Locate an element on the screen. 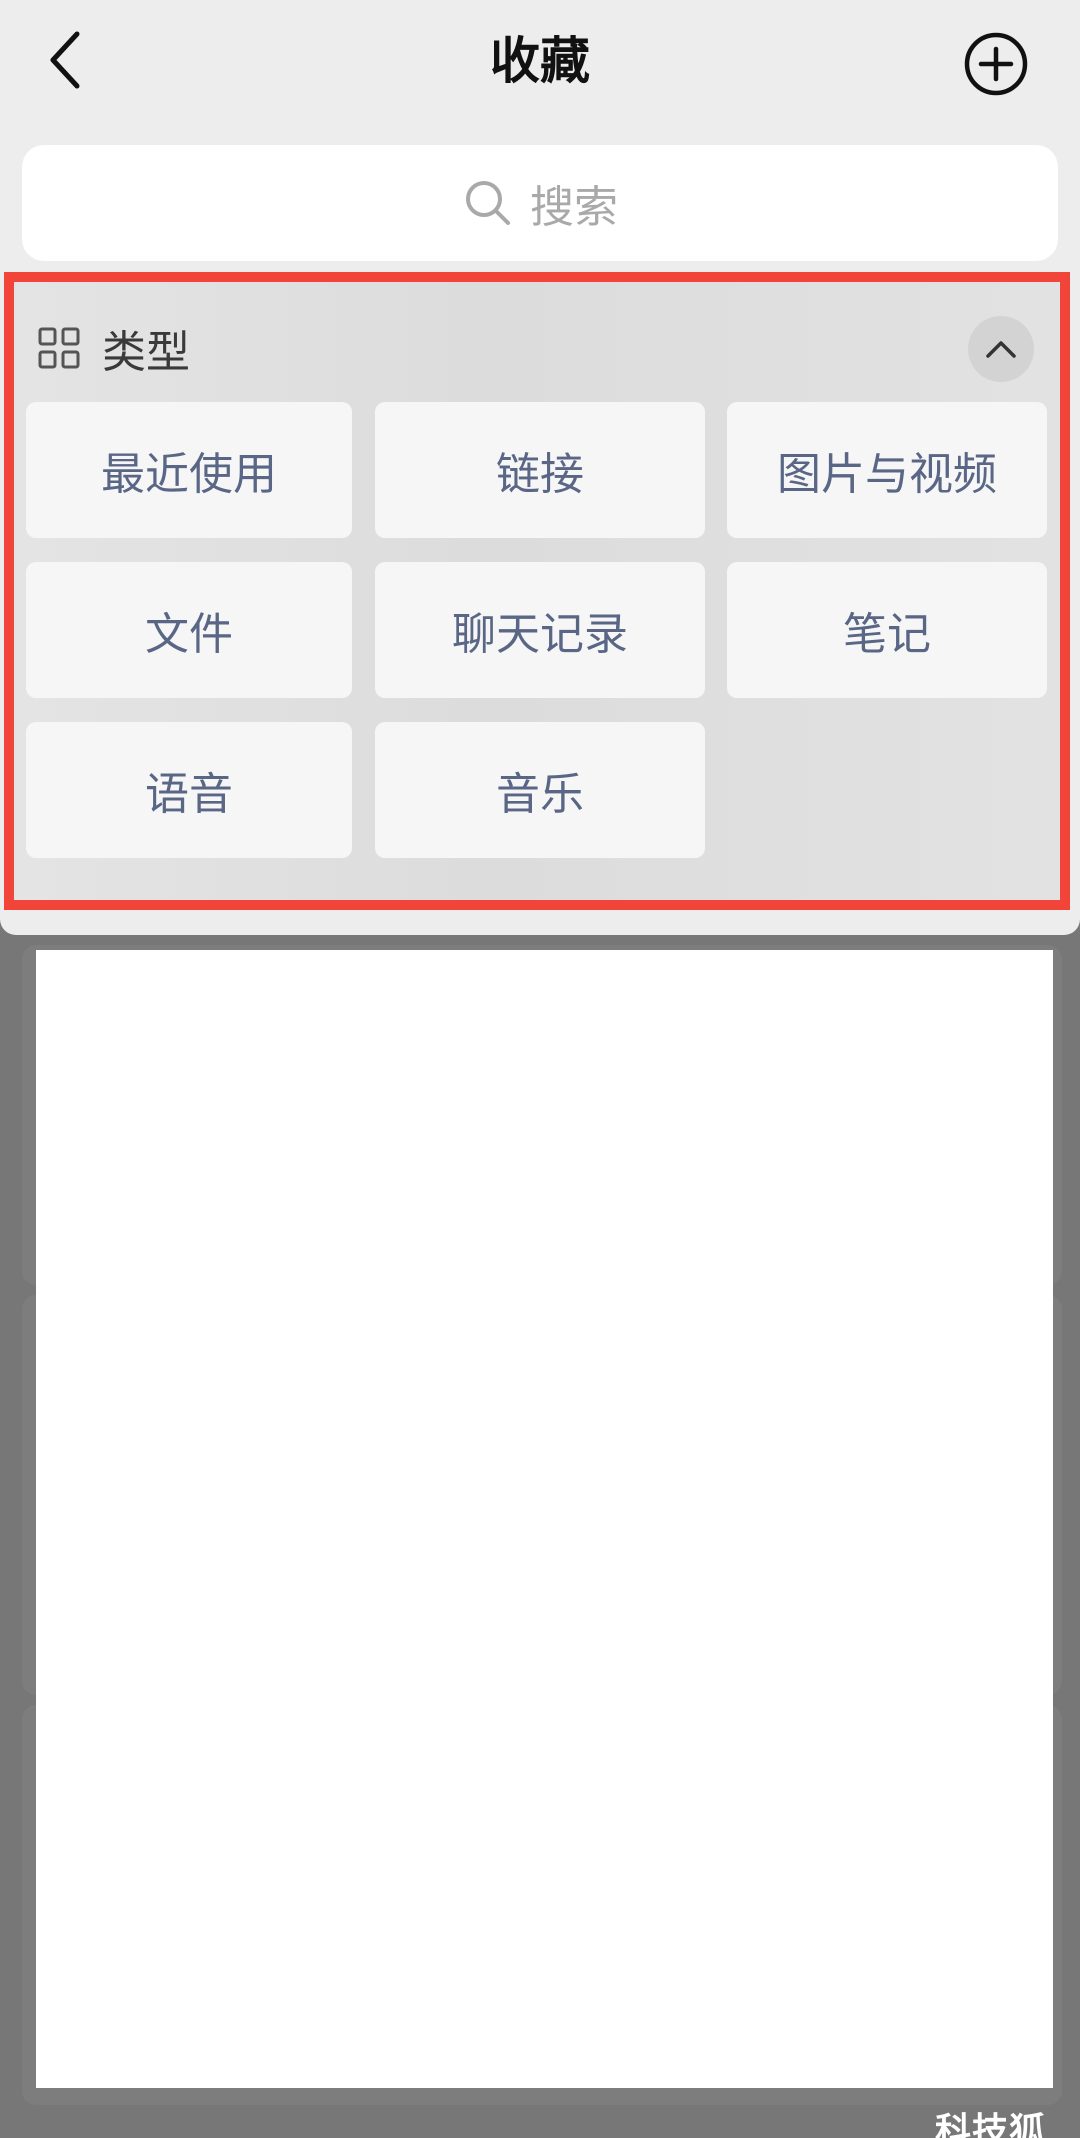 This screenshot has width=1080, height=2138. search-input: 搜索 is located at coordinates (540, 203).